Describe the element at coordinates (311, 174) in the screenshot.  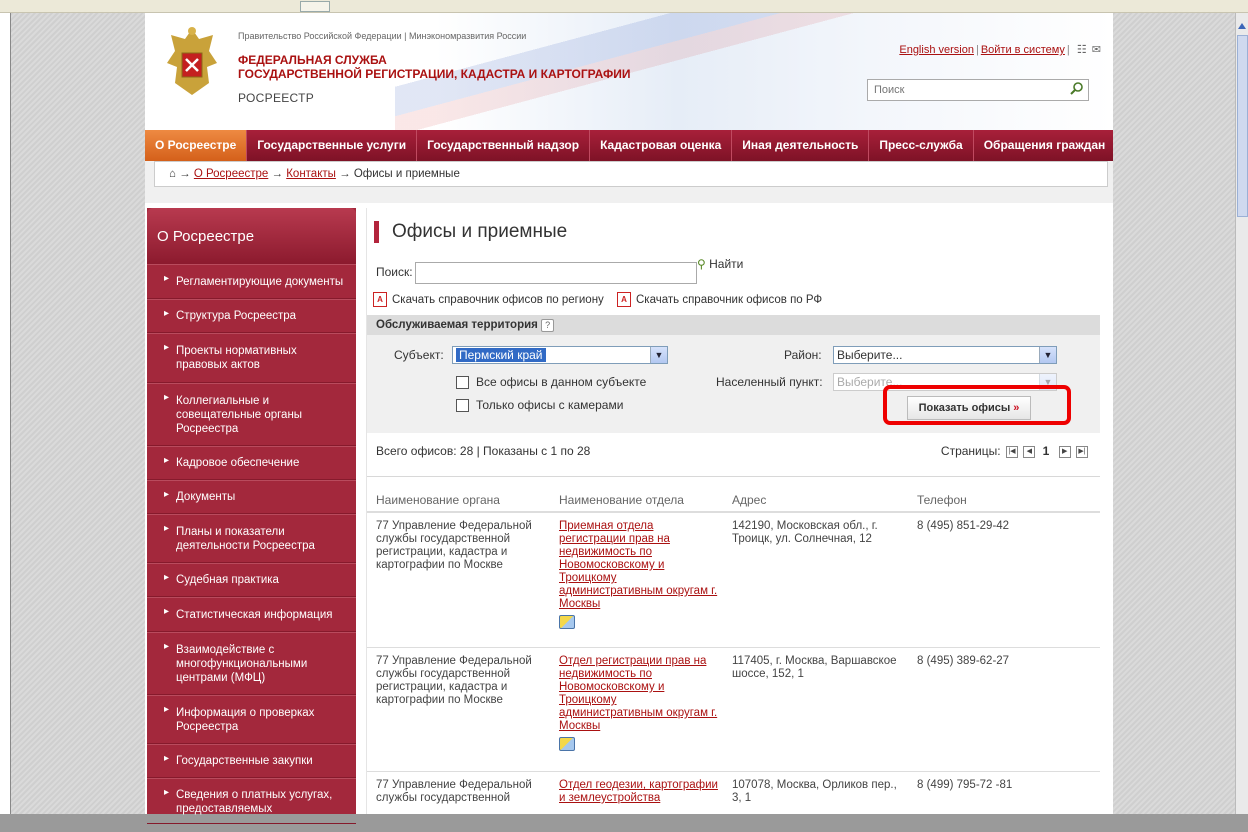
I see `breadcrumb-contacts: Контакты` at that location.